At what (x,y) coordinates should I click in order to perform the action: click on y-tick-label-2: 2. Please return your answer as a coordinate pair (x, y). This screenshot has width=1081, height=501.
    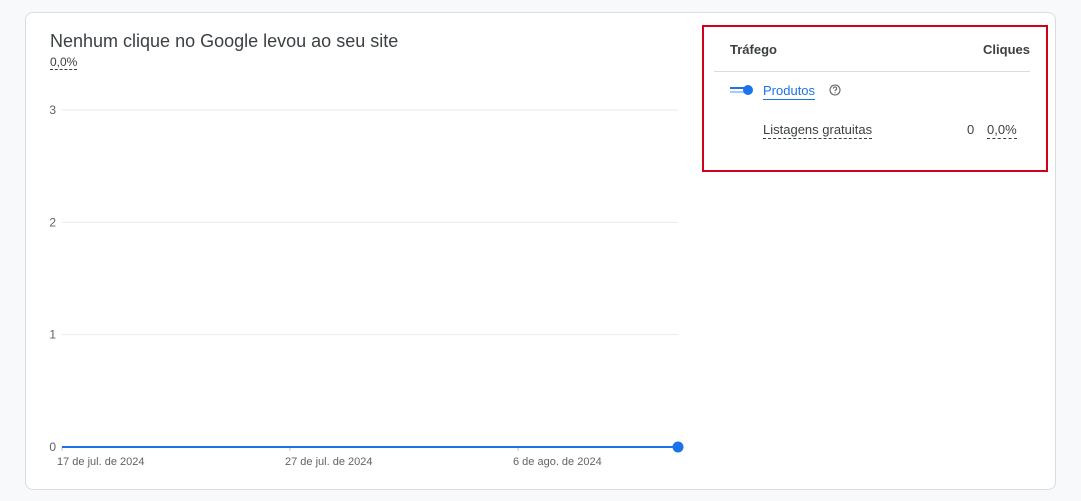
    Looking at the image, I should click on (52, 222).